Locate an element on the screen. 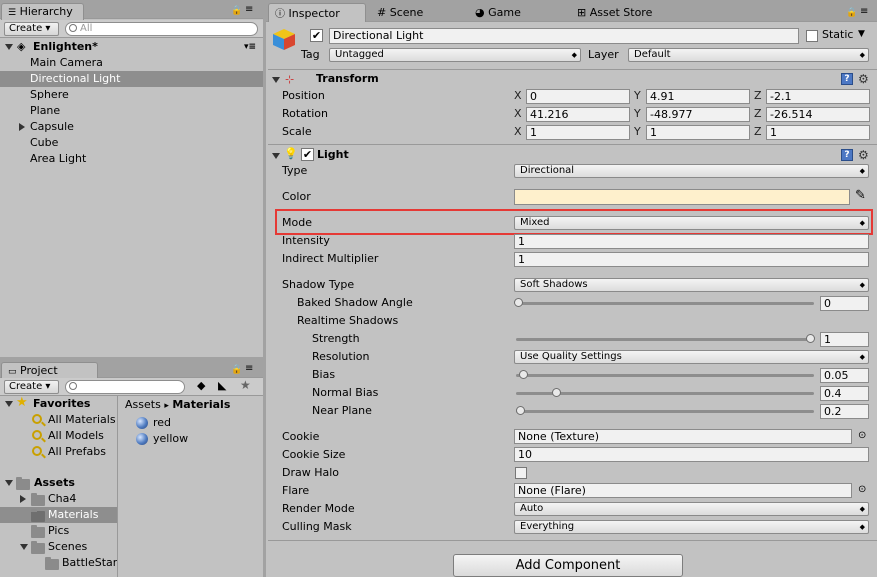 This screenshot has height=577, width=877. asset-folder: BattleStar is located at coordinates (58, 563).